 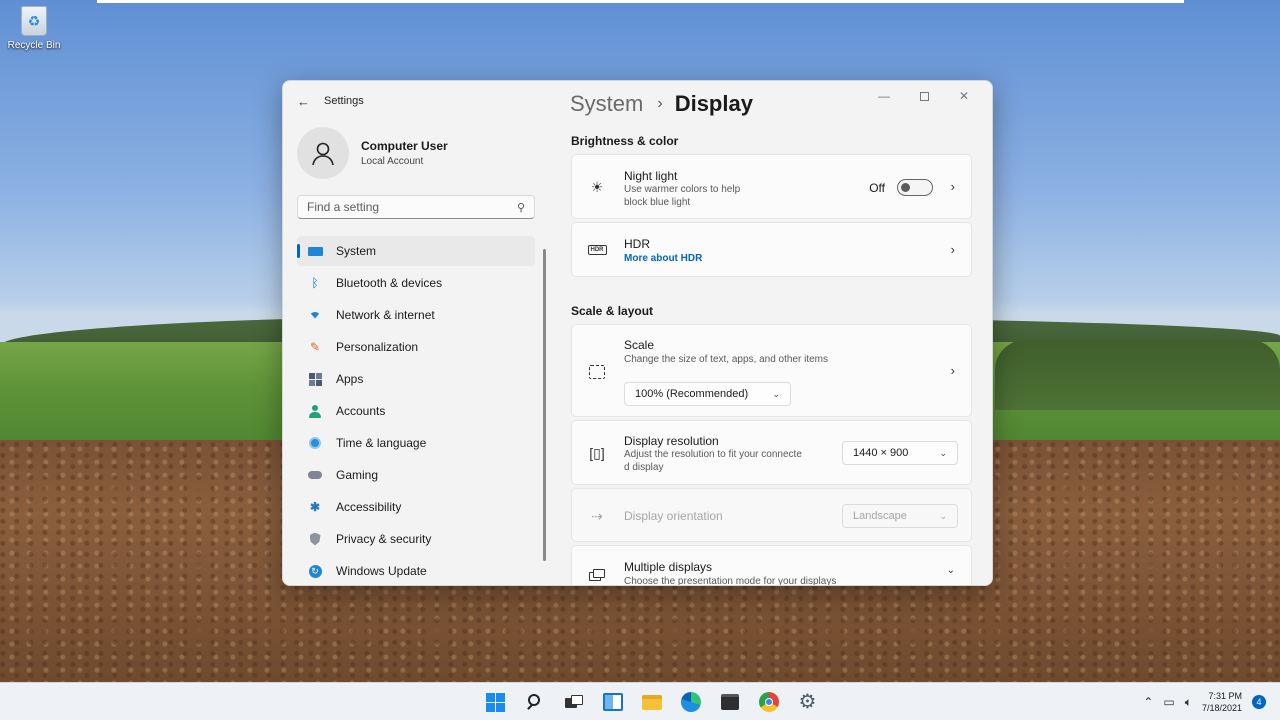 What do you see at coordinates (713, 103) in the screenshot?
I see `page-title: Display` at bounding box center [713, 103].